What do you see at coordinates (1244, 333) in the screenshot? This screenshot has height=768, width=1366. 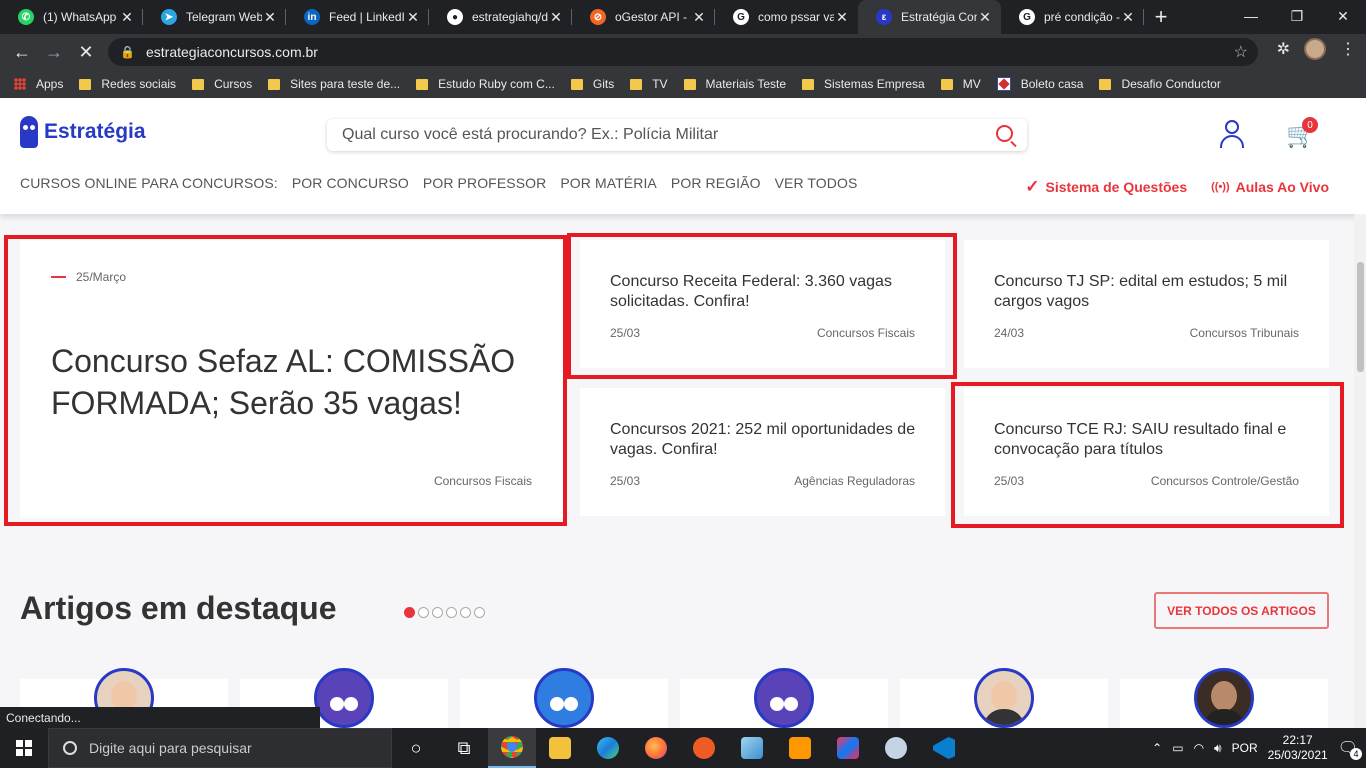 I see `news-category: Concursos Tribunais` at bounding box center [1244, 333].